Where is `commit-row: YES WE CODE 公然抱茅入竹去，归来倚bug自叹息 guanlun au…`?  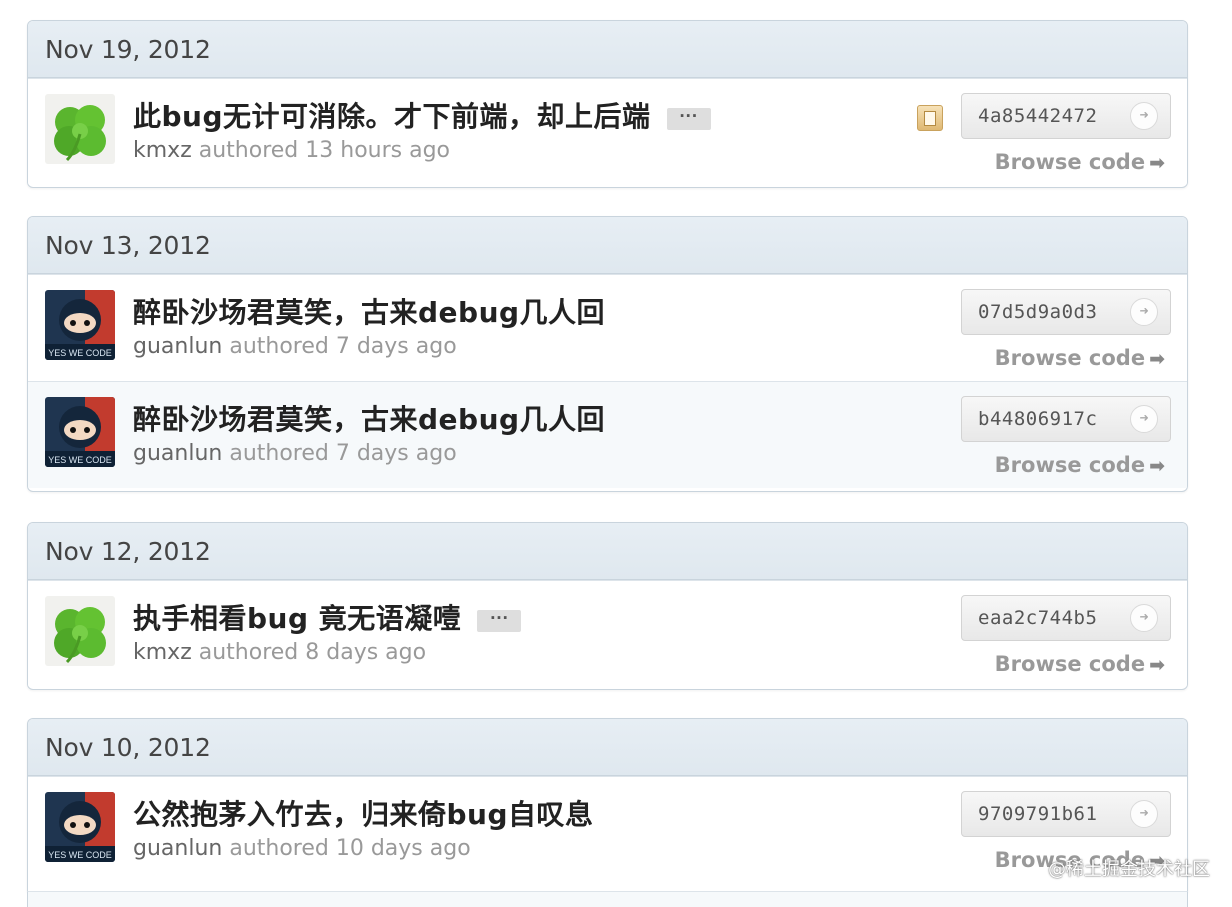 commit-row: YES WE CODE 公然抱茅入竹去，归来倚bug自叹息 guanlun au… is located at coordinates (607, 829).